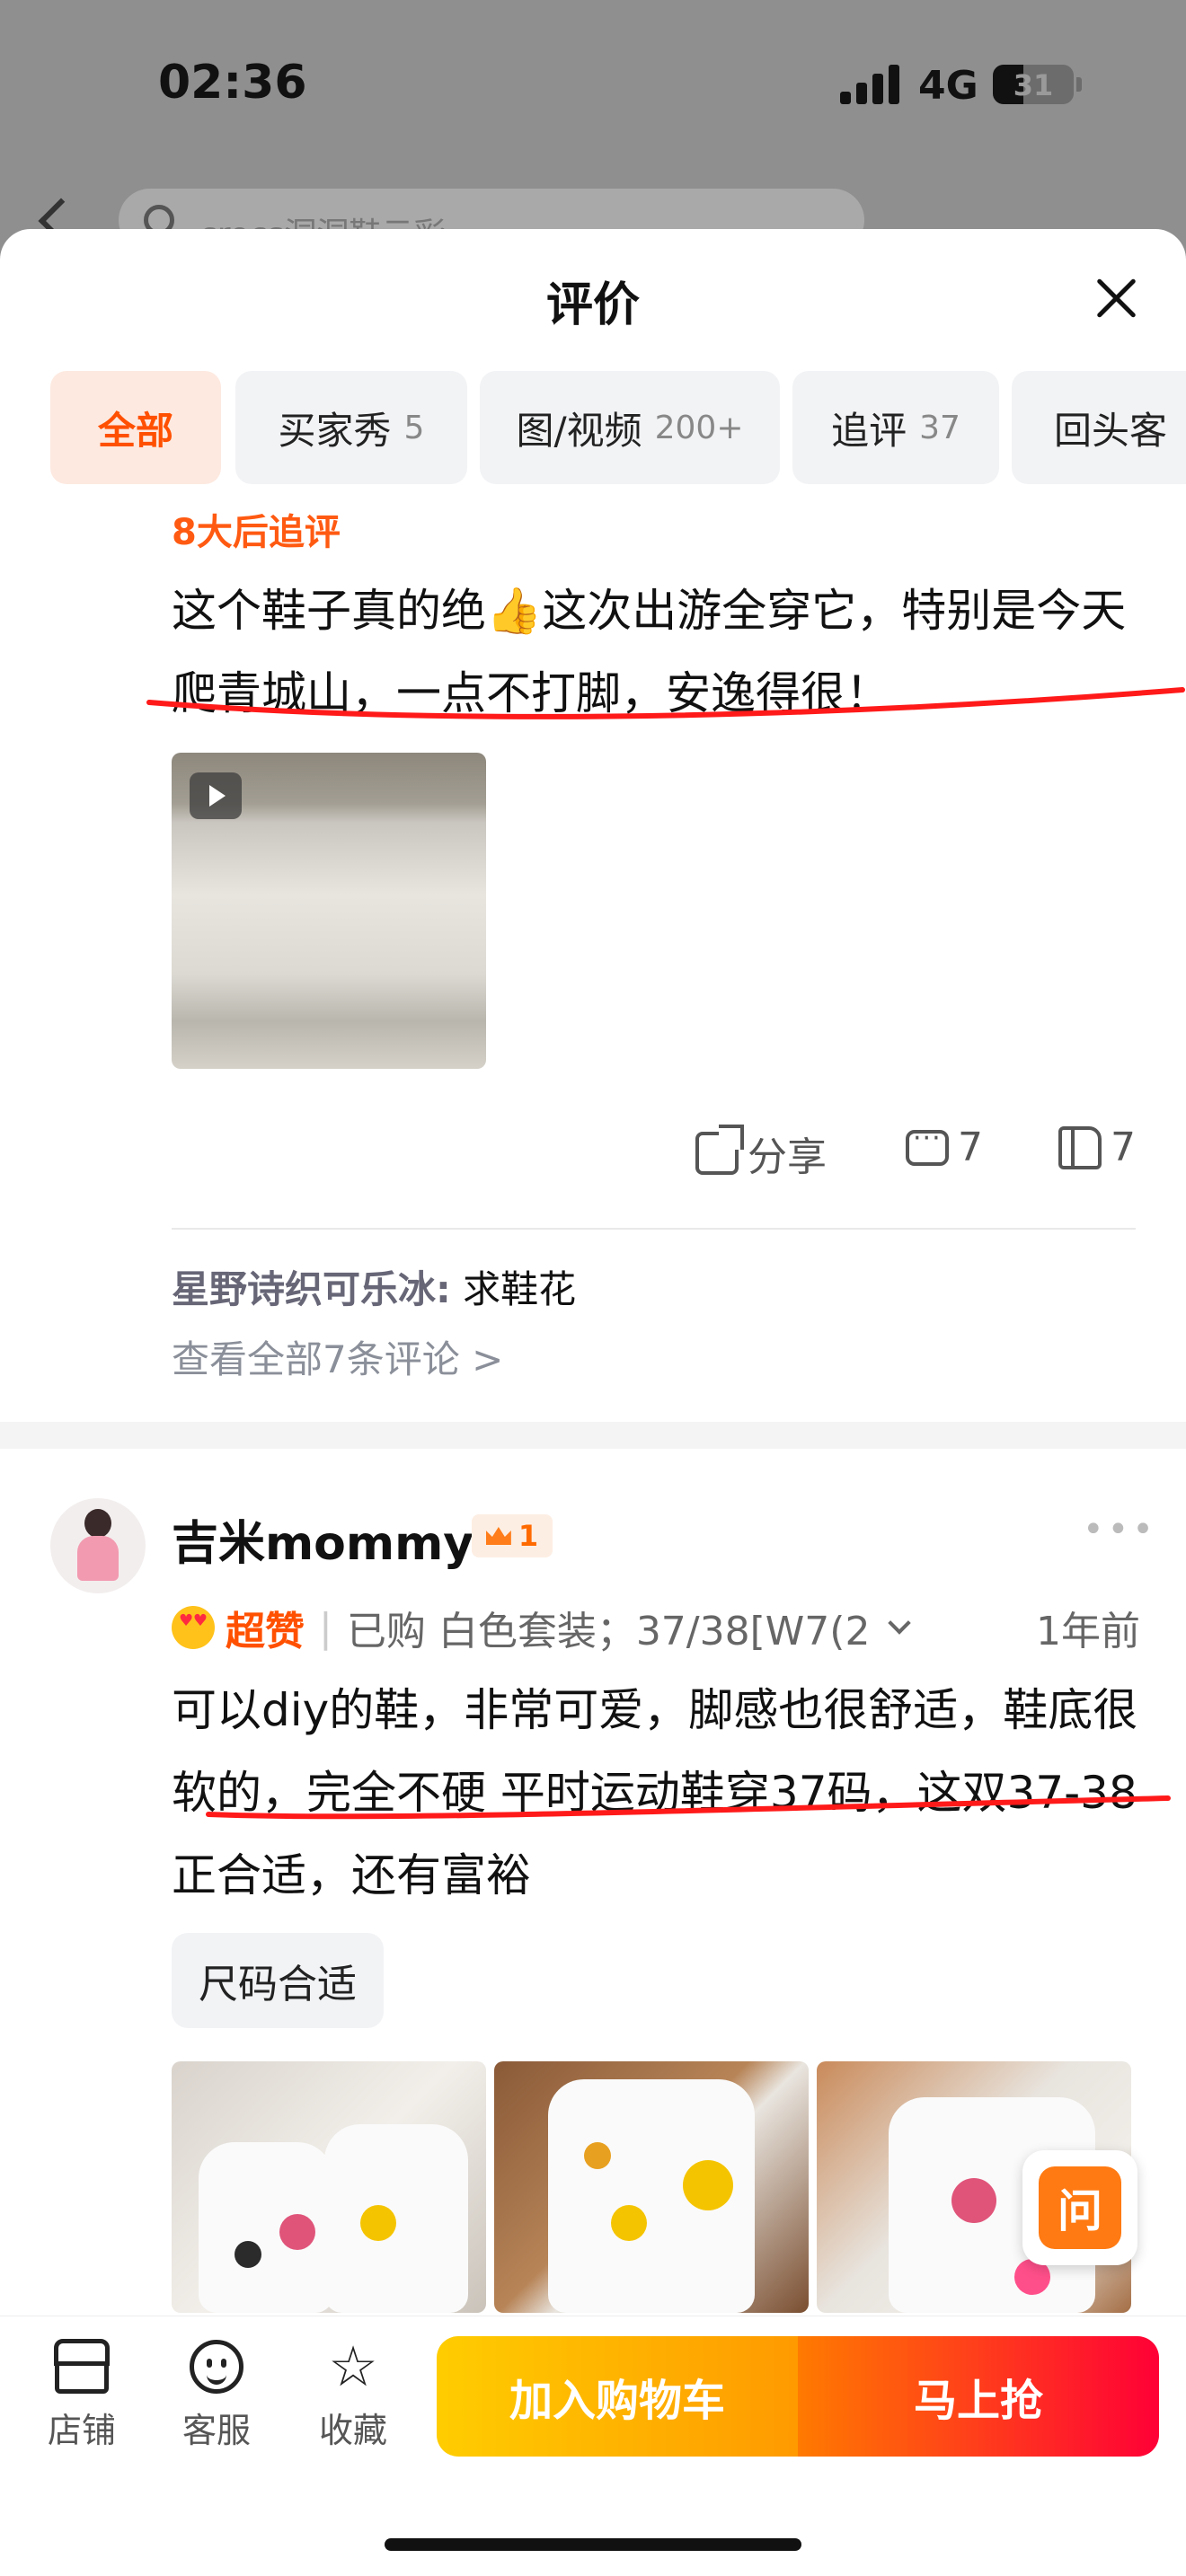 Image resolution: width=1186 pixels, height=2576 pixels. I want to click on tab-photo-video: 图/视频 200+, so click(630, 427).